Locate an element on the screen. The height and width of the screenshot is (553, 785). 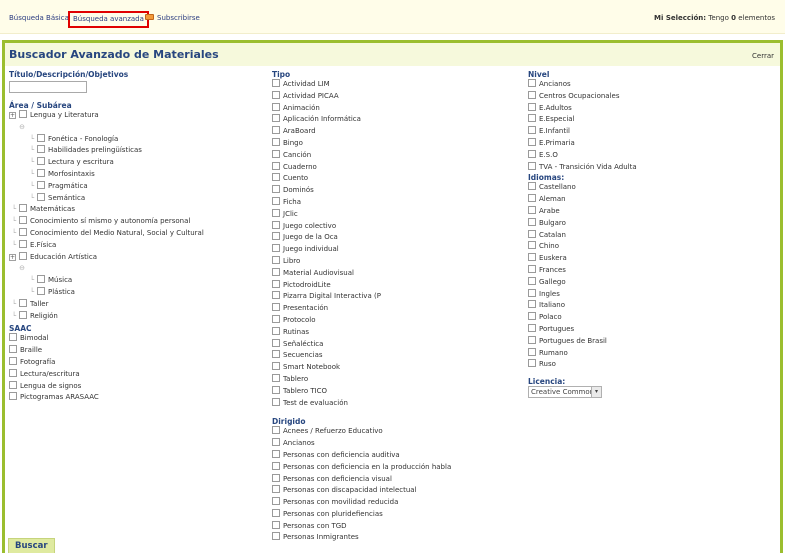
checkbox-option: Juego individual is located at coordinates (397, 250).